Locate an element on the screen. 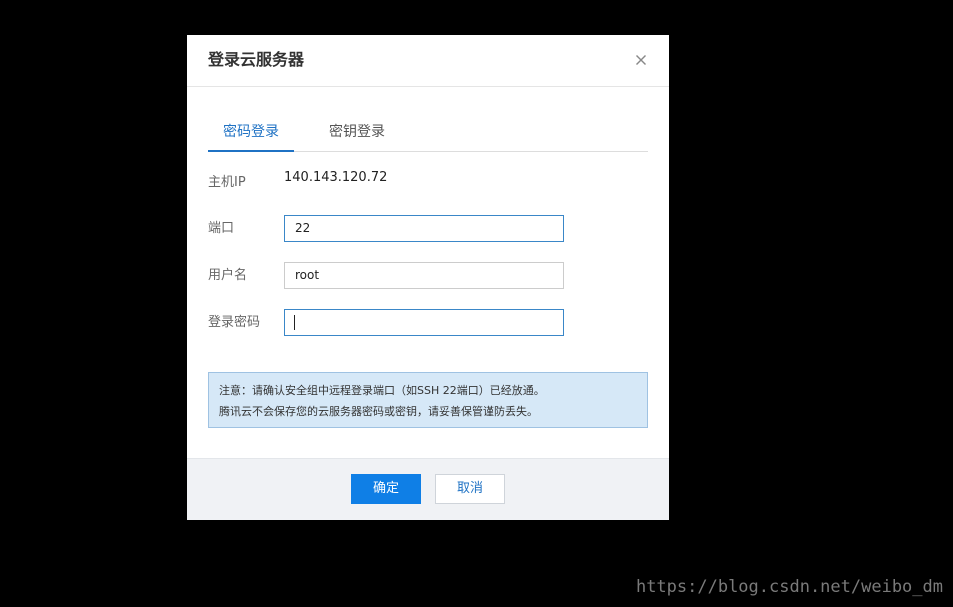 Image resolution: width=953 pixels, height=607 pixels. tab-key-login: 密钥登录 is located at coordinates (357, 134).